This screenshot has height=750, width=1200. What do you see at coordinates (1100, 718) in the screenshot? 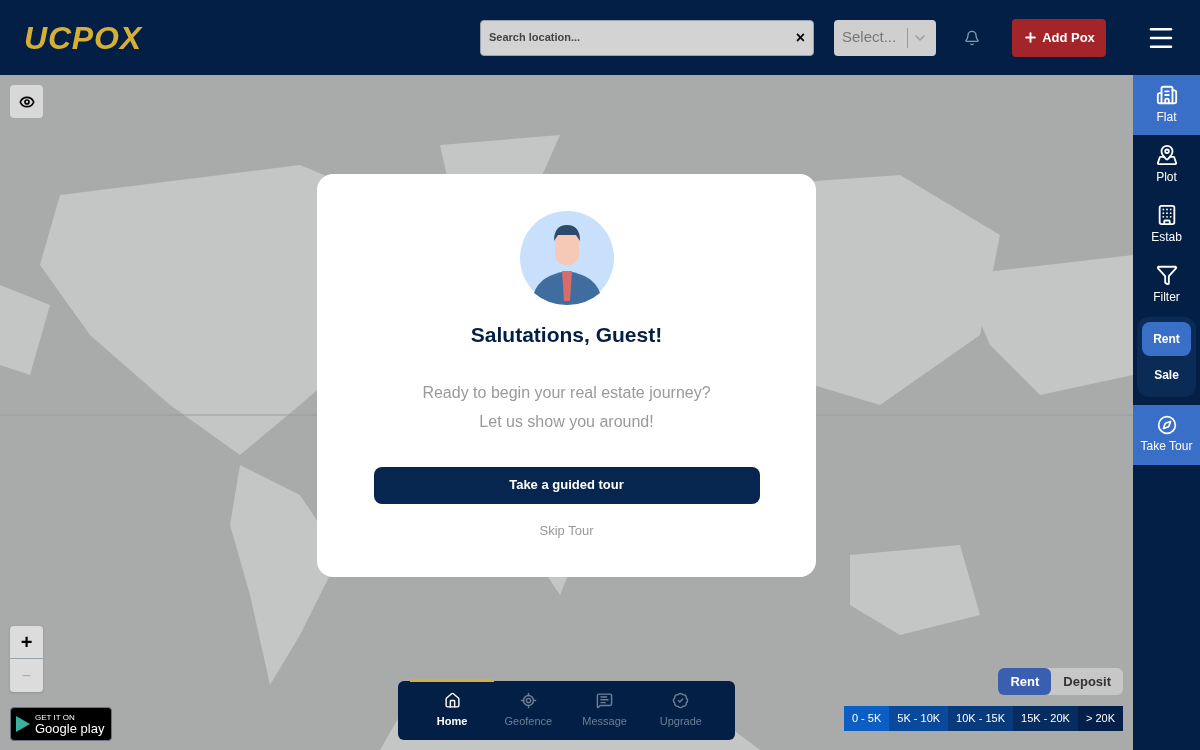
I see `price-range-chip: > 20K` at bounding box center [1100, 718].